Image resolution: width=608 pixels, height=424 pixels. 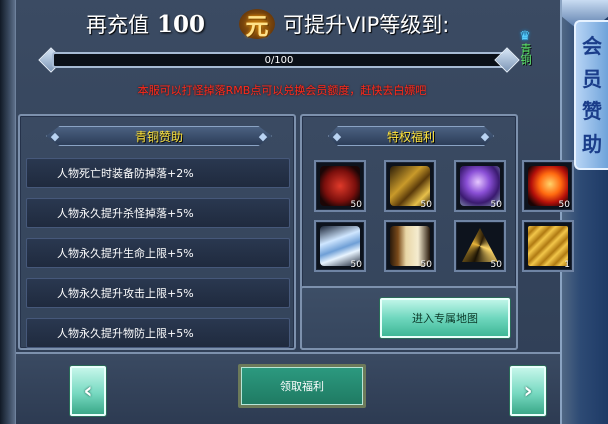 I want to click on crown-icon: ♛, so click(x=525, y=36).